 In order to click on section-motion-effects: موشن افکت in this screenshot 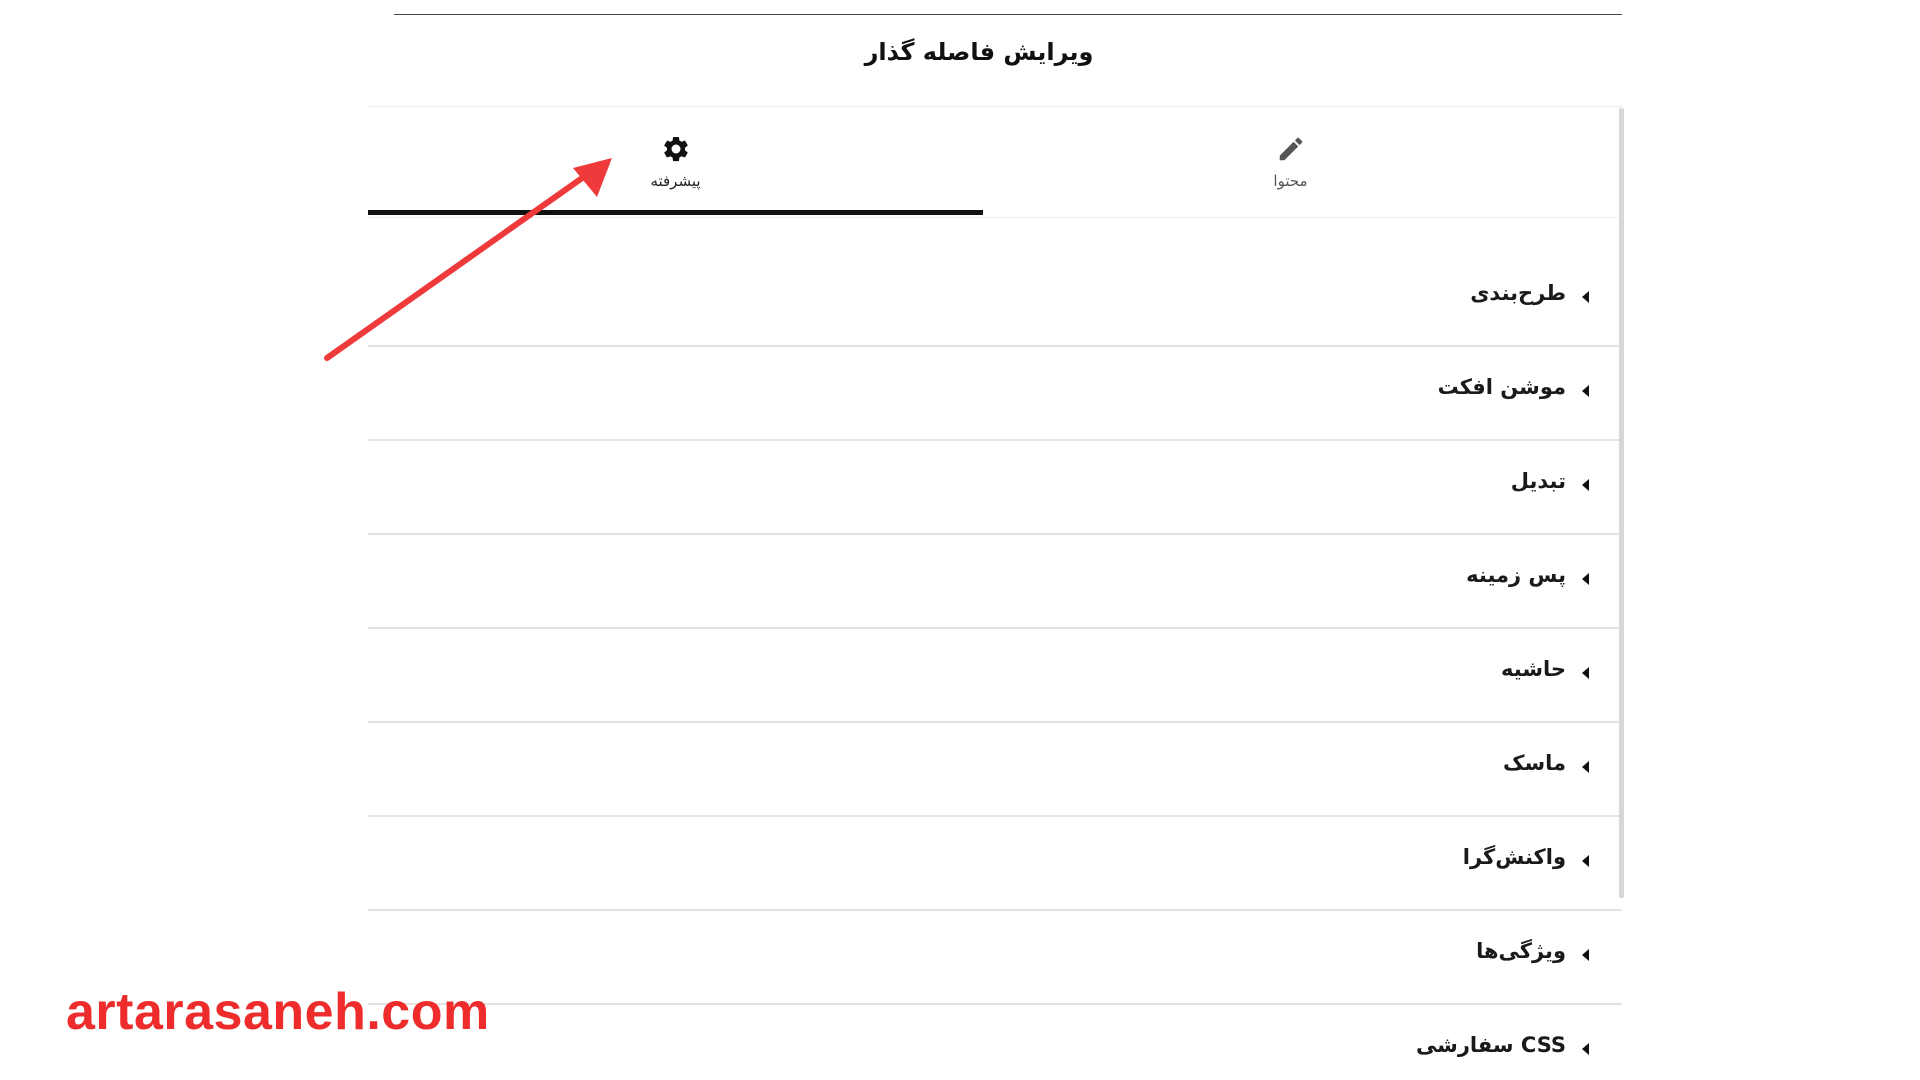, I will do `click(995, 394)`.